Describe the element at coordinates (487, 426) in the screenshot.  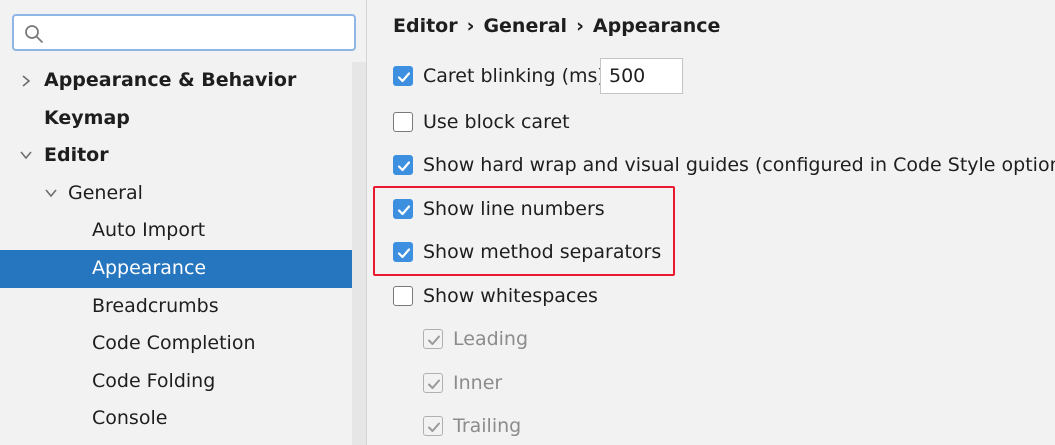
I see `trailing-label: Trailing` at that location.